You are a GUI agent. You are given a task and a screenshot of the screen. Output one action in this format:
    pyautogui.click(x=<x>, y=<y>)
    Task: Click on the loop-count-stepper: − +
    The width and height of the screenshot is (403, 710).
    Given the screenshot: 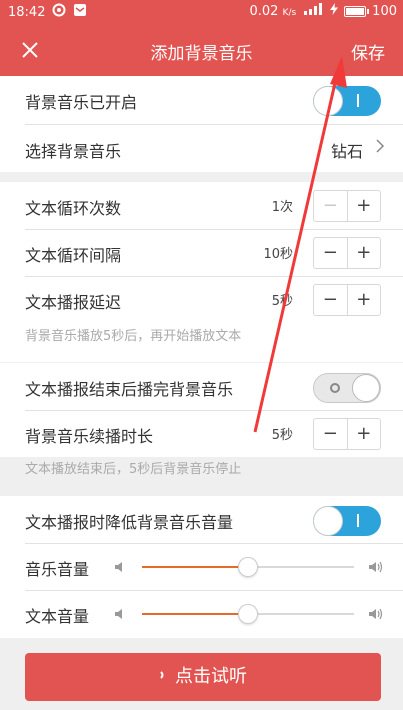 What is the action you would take?
    pyautogui.click(x=347, y=206)
    